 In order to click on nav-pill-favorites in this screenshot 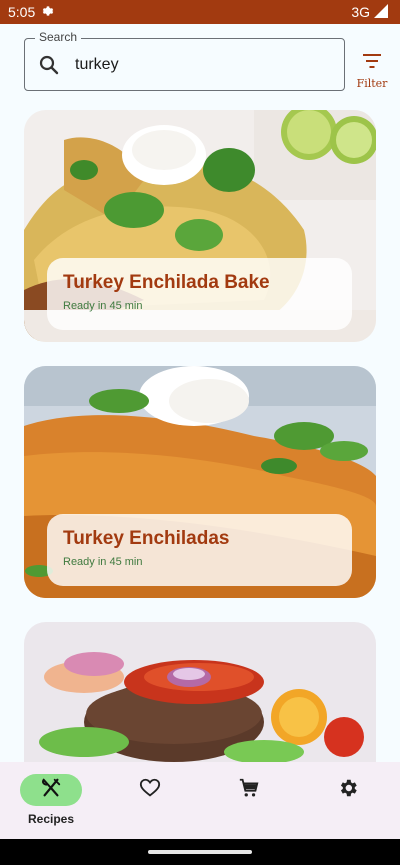, I will do `click(150, 790)`.